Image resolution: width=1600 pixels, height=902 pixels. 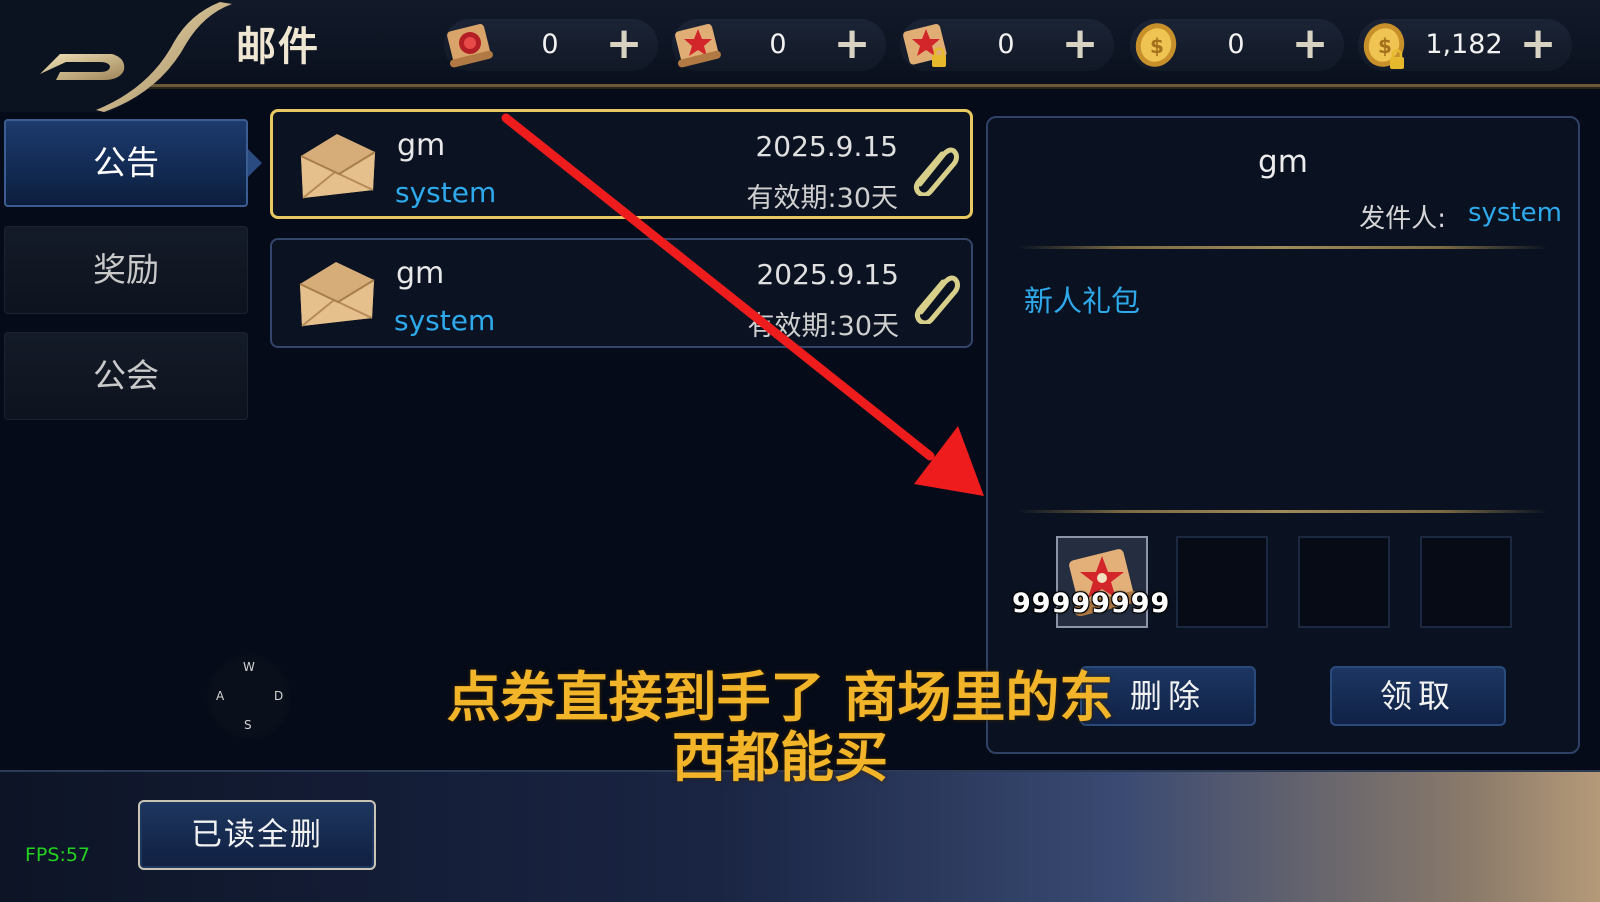 I want to click on caption-line: 点券直接到手了 商场里的东, so click(x=780, y=697).